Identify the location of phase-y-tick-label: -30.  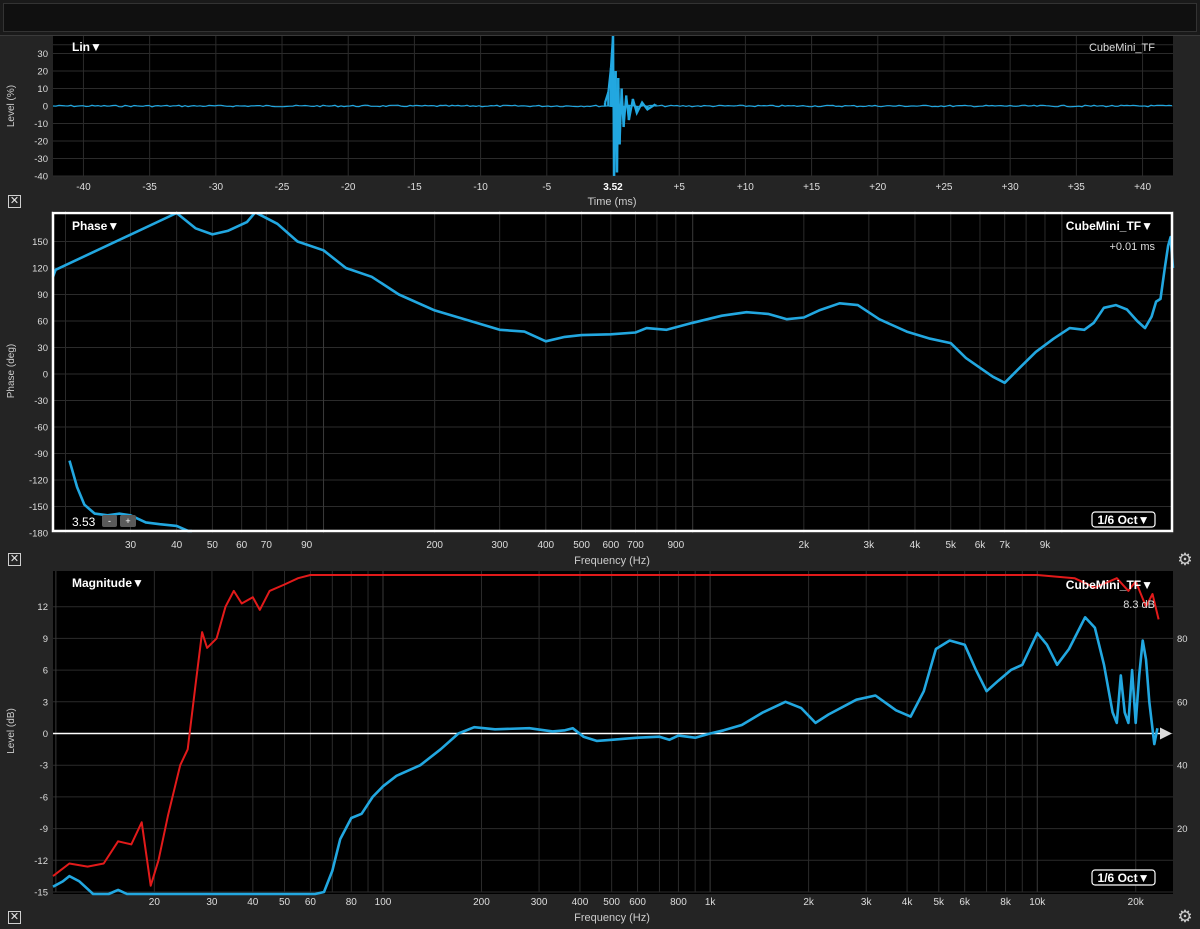
(41, 401).